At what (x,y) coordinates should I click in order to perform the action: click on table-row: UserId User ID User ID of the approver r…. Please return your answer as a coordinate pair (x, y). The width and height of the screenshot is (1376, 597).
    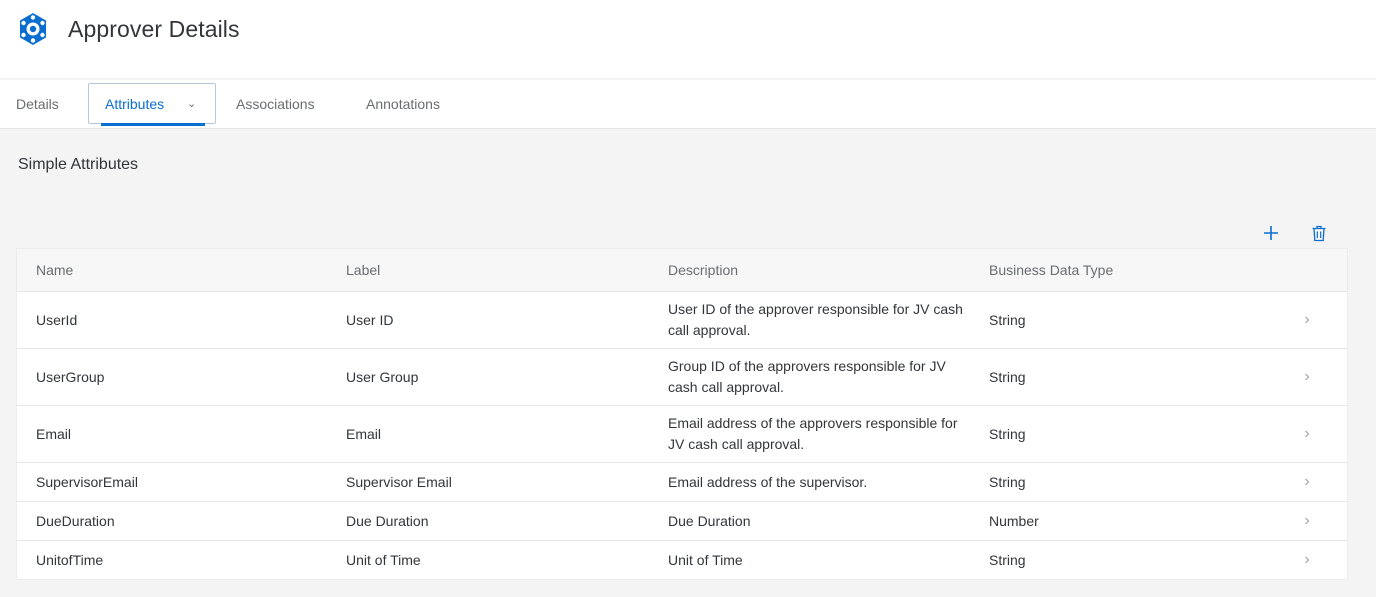
    Looking at the image, I should click on (682, 320).